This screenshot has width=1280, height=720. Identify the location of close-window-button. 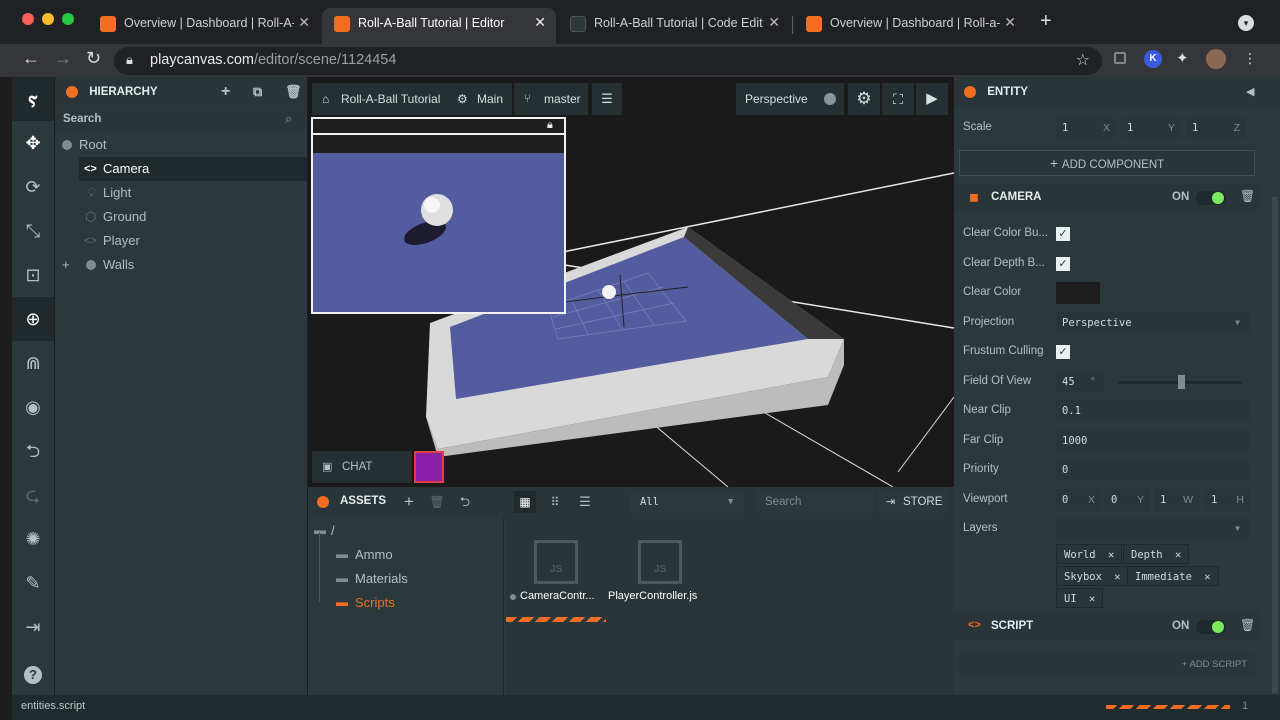
(28, 19).